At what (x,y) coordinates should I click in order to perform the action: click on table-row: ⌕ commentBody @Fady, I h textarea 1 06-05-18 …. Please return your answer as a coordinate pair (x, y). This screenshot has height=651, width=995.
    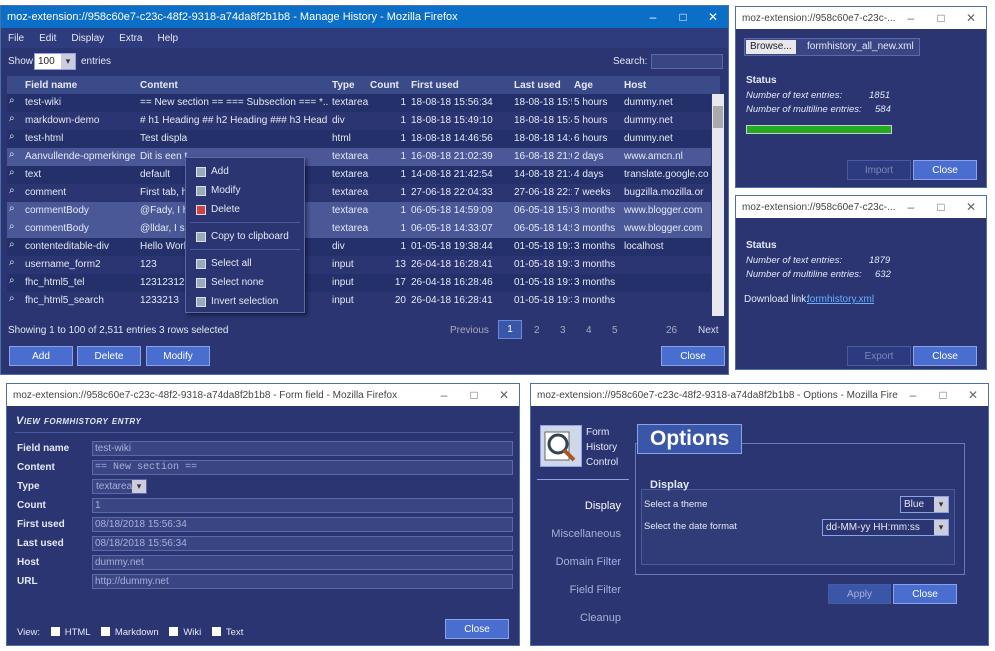
    Looking at the image, I should click on (359, 211).